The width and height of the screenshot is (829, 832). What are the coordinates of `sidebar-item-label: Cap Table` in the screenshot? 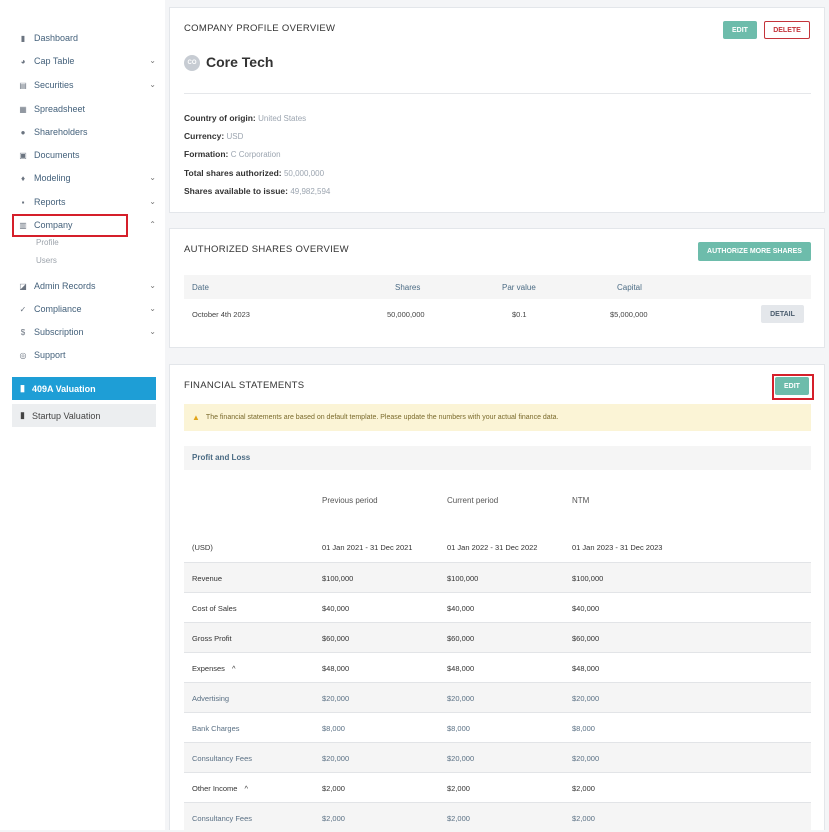 It's located at (54, 61).